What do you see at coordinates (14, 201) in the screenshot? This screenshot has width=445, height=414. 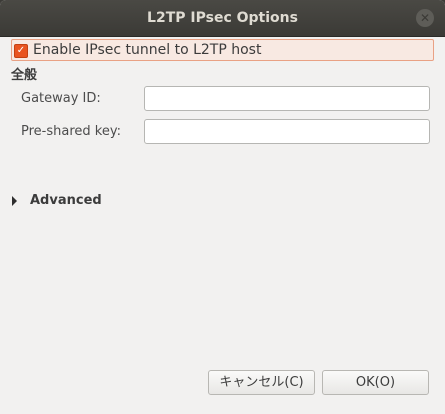 I see `triangle-right-icon` at bounding box center [14, 201].